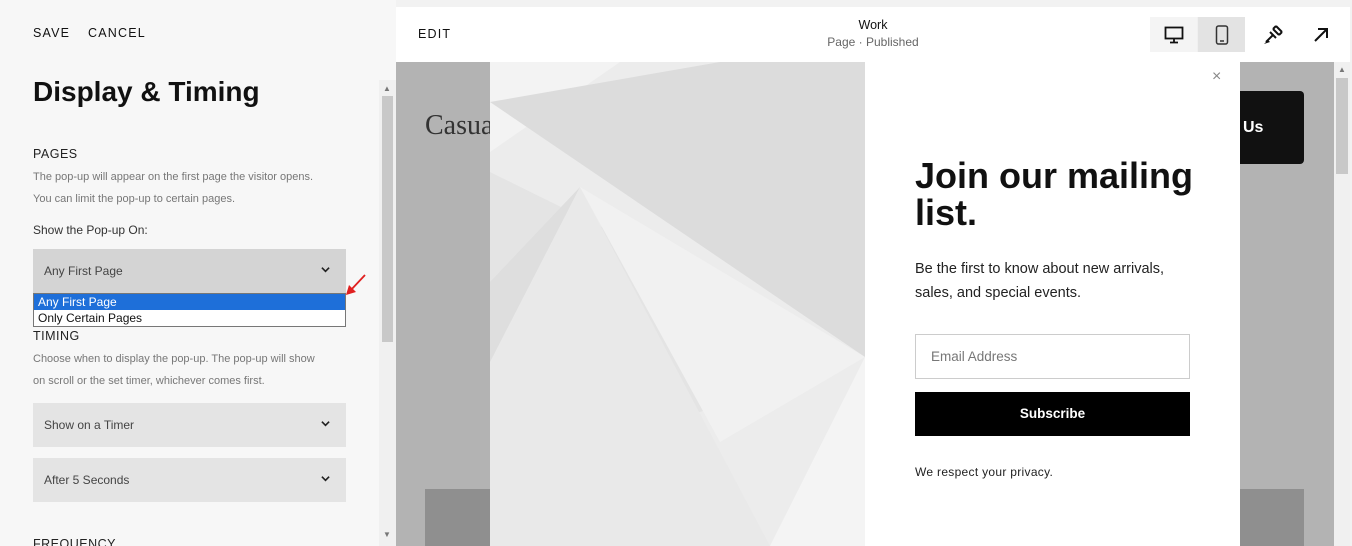  I want to click on preview-scrollbar-thumb, so click(1342, 126).